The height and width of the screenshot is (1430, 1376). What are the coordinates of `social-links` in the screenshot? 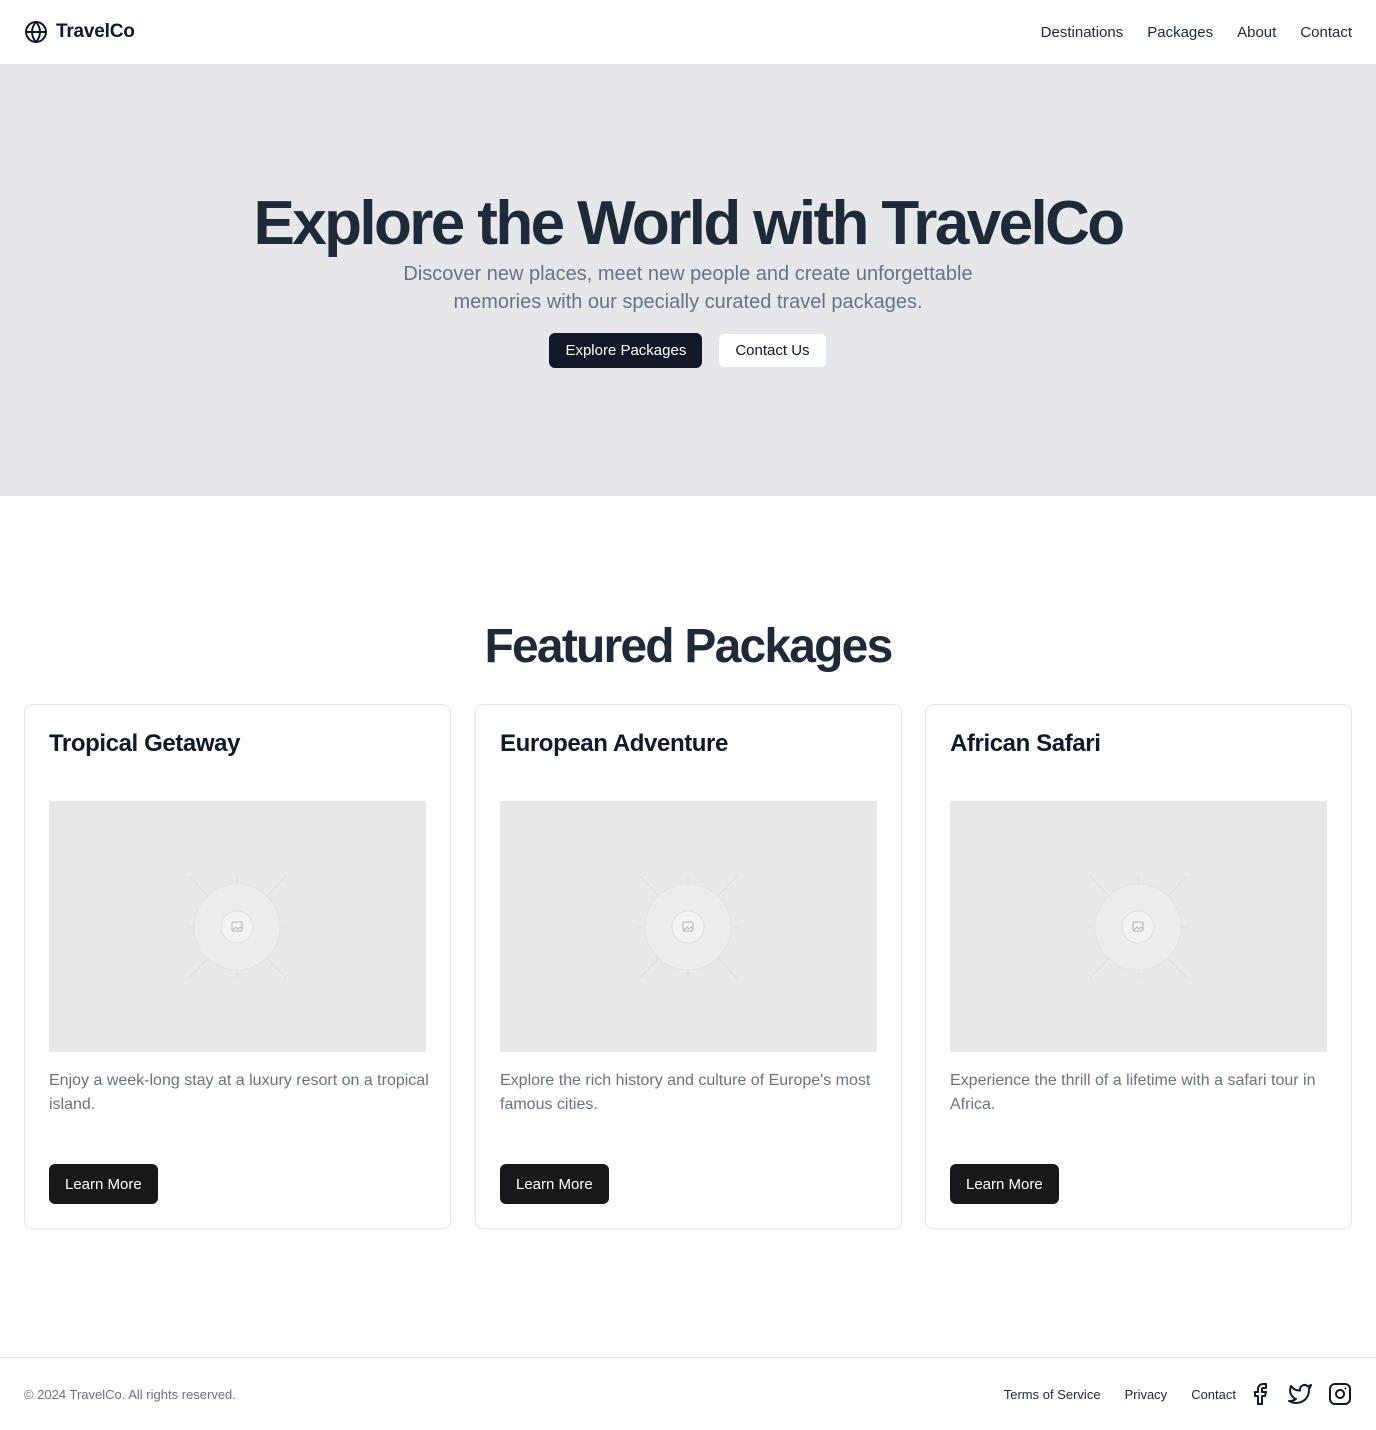 It's located at (1300, 1394).